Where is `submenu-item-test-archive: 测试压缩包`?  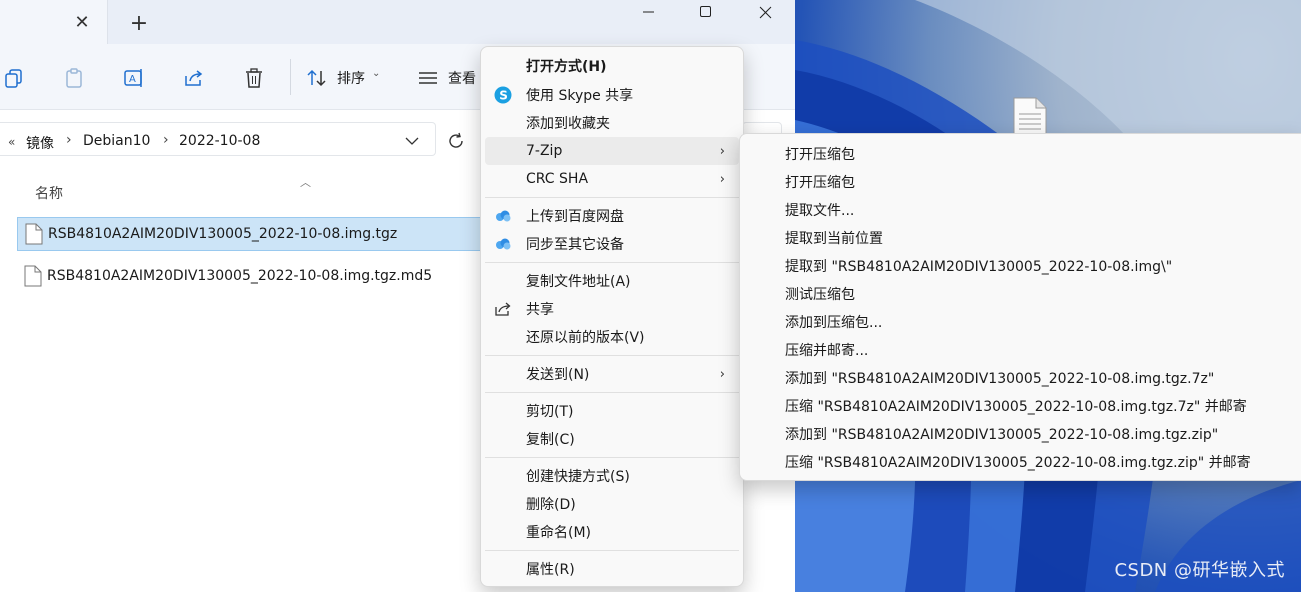
submenu-item-test-archive: 测试压缩包 is located at coordinates (1022, 294).